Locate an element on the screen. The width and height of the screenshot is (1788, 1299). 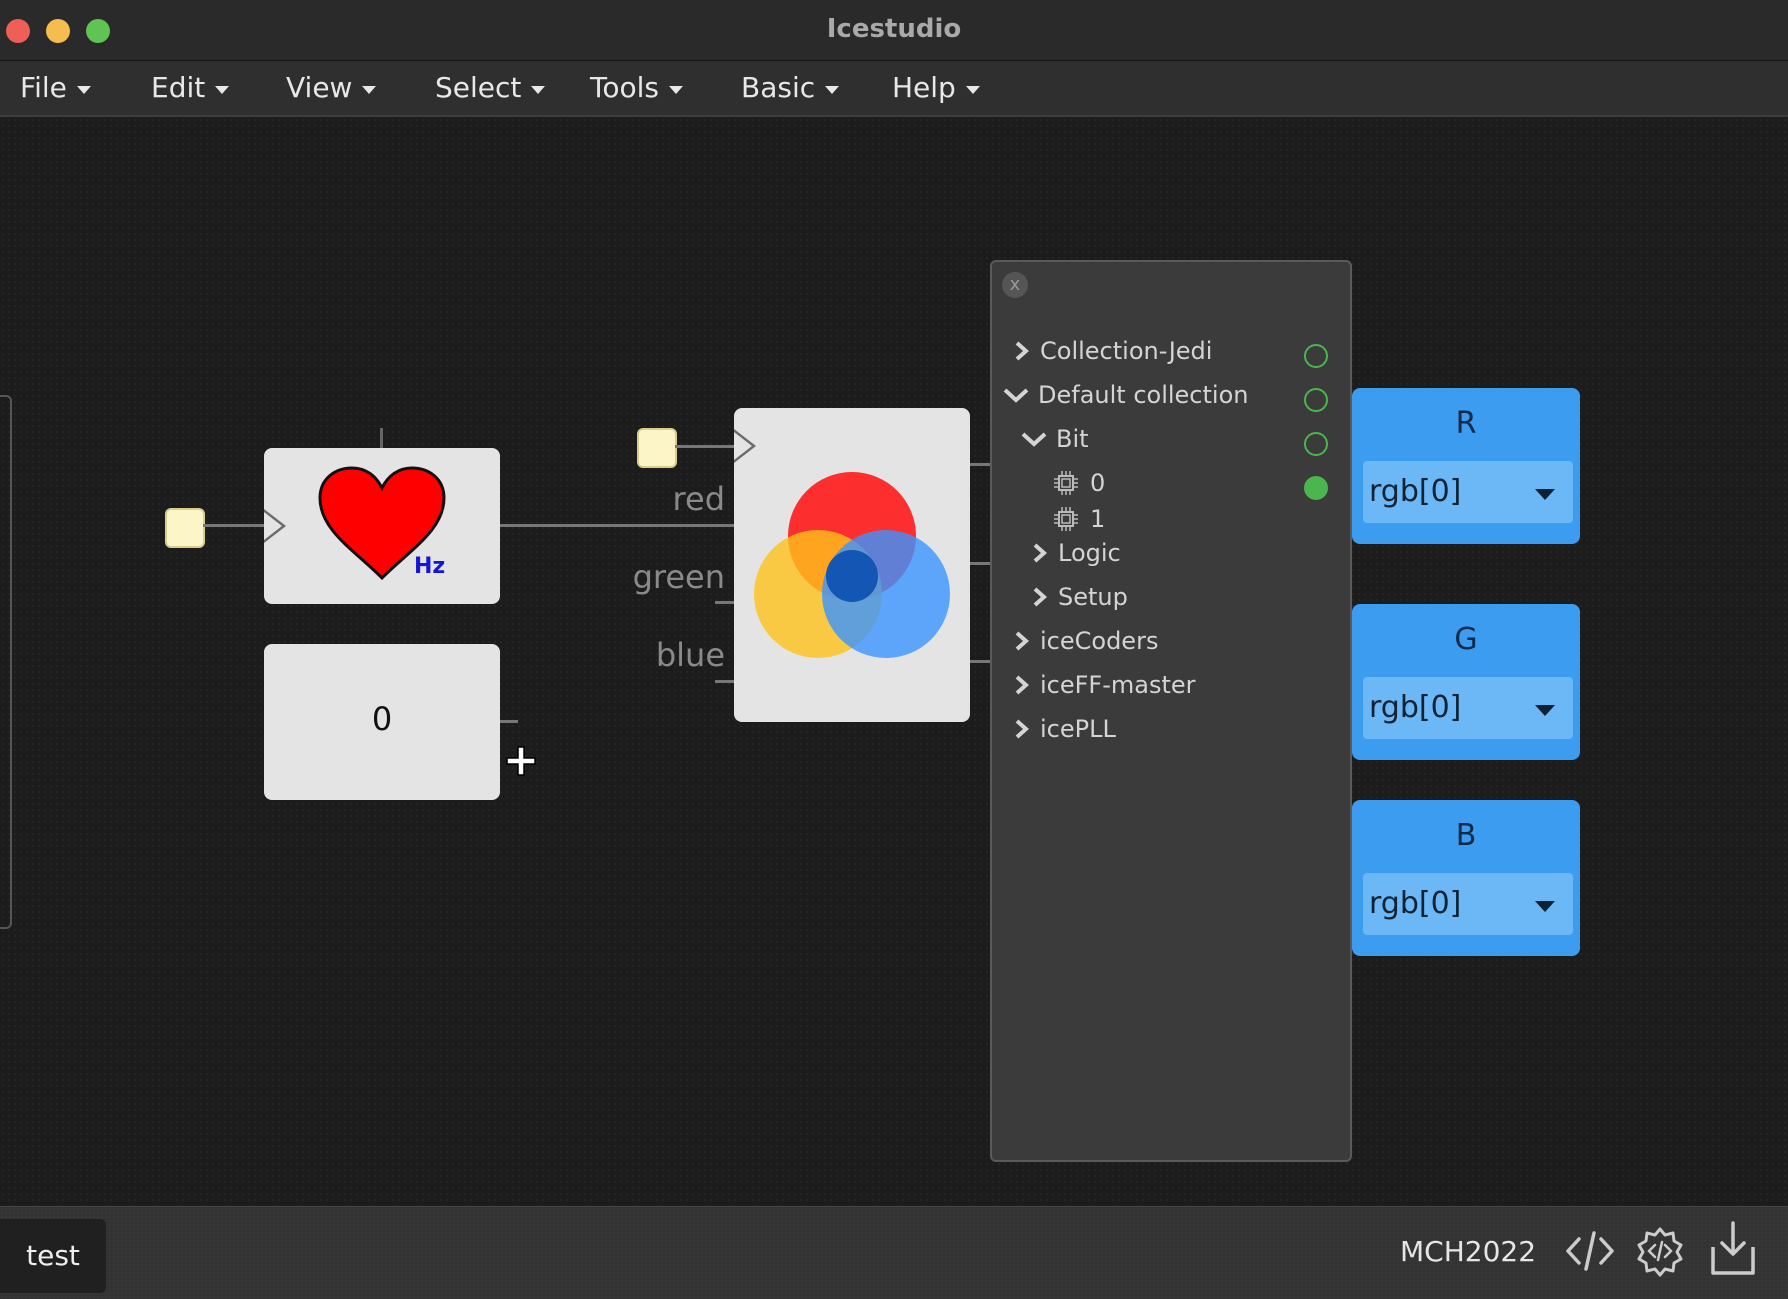
menu-select-label: Select is located at coordinates (478, 87).